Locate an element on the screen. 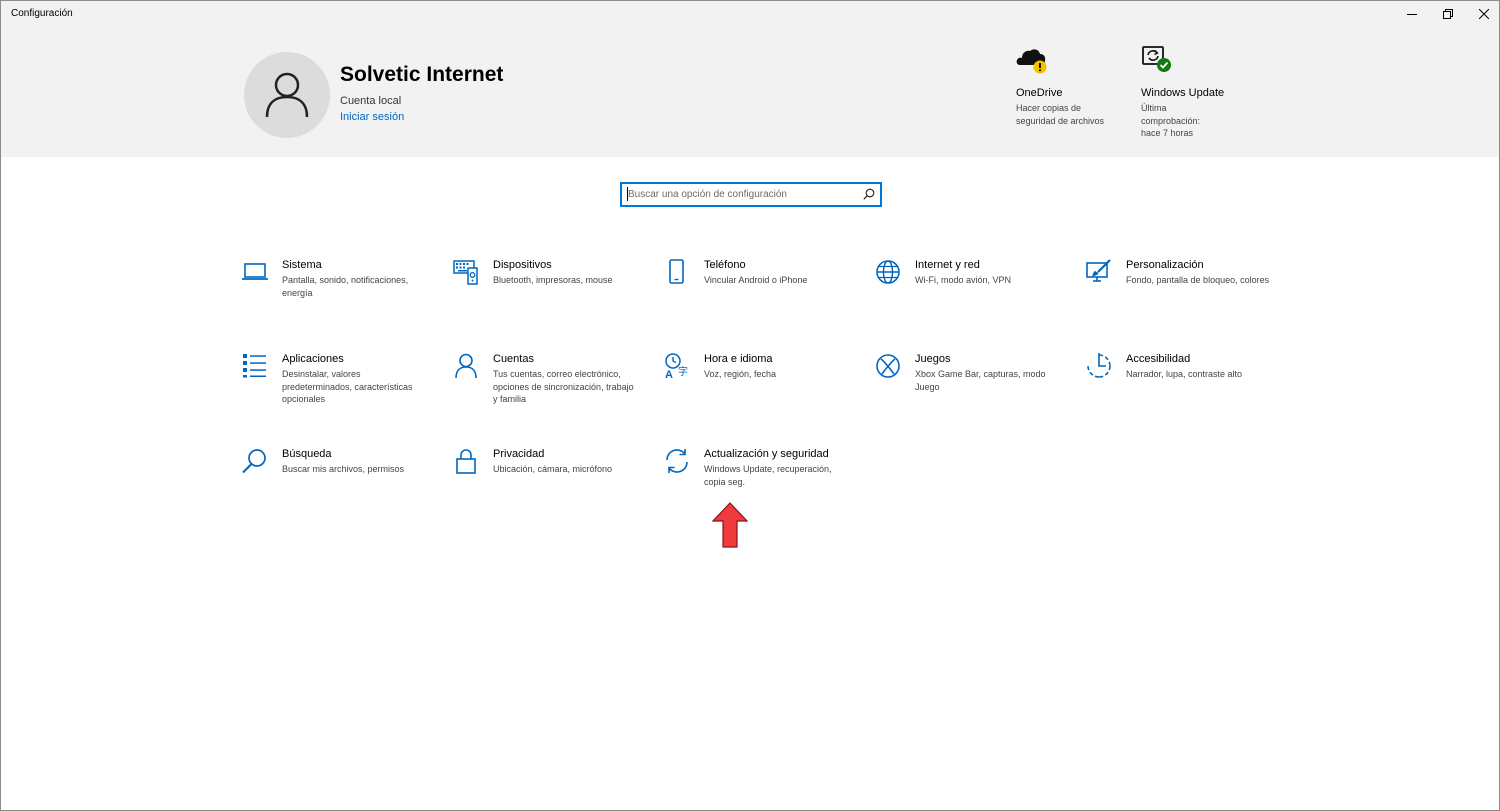 Image resolution: width=1500 pixels, height=811 pixels. devices-icon is located at coordinates (465, 272).